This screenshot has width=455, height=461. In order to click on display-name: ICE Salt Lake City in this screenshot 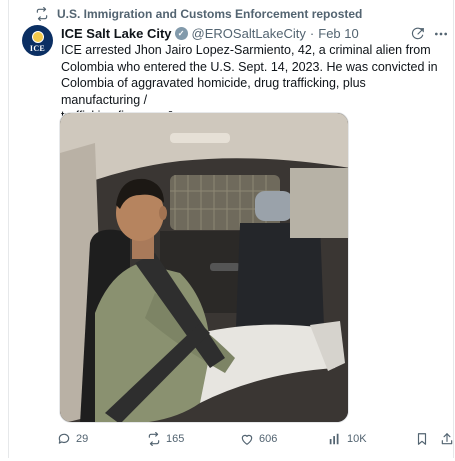, I will do `click(116, 33)`.